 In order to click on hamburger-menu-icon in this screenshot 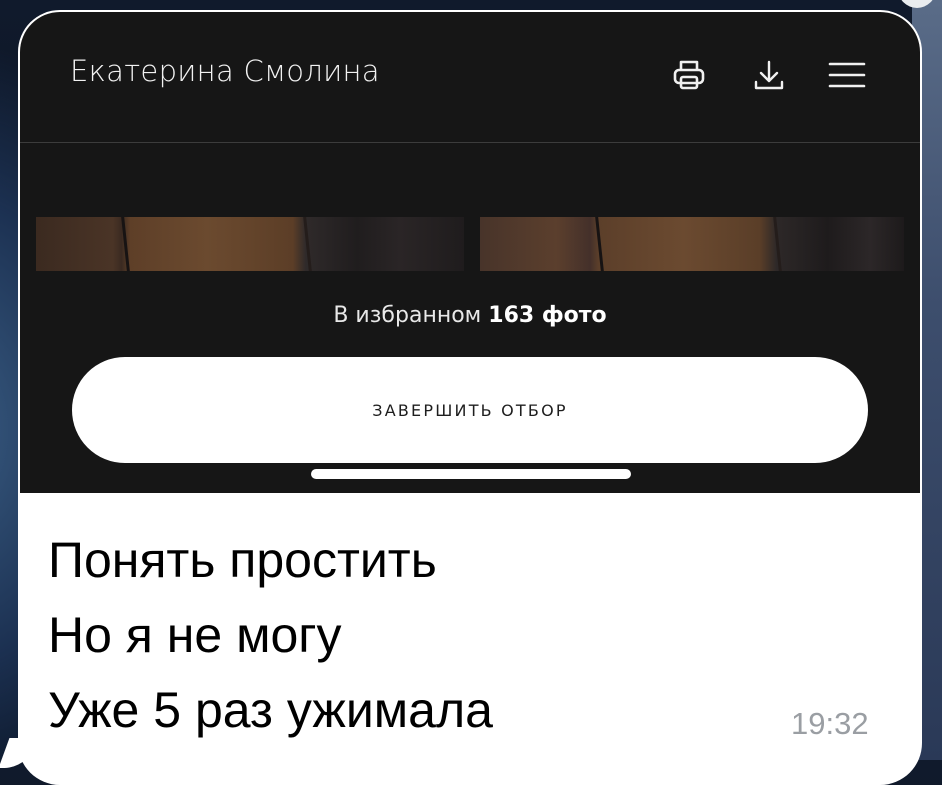, I will do `click(847, 75)`.